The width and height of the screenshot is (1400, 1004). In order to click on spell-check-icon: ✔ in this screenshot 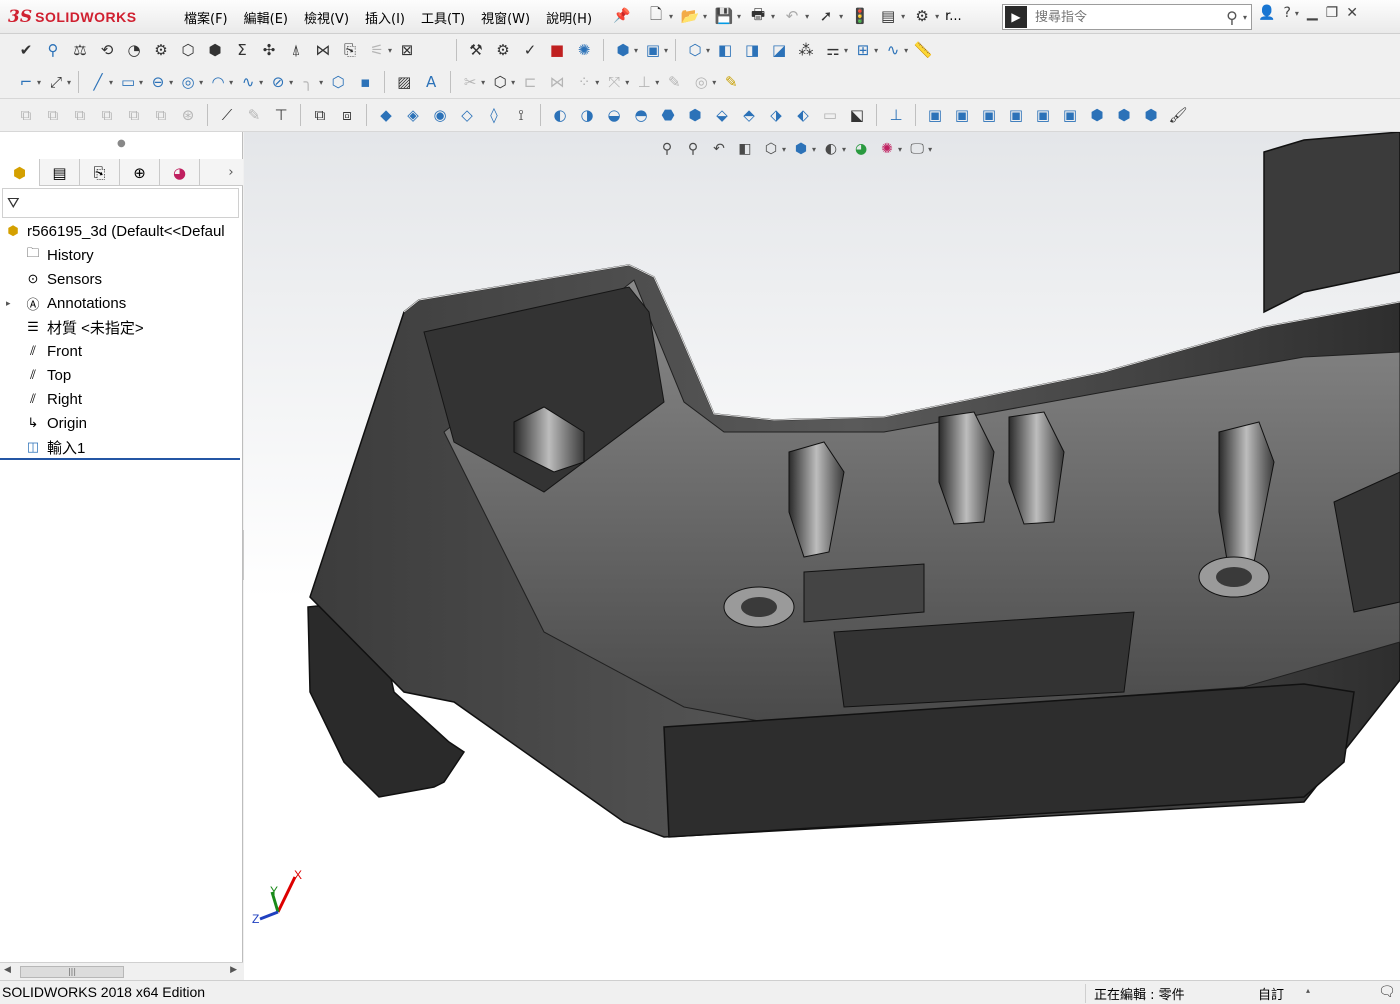, I will do `click(26, 50)`.